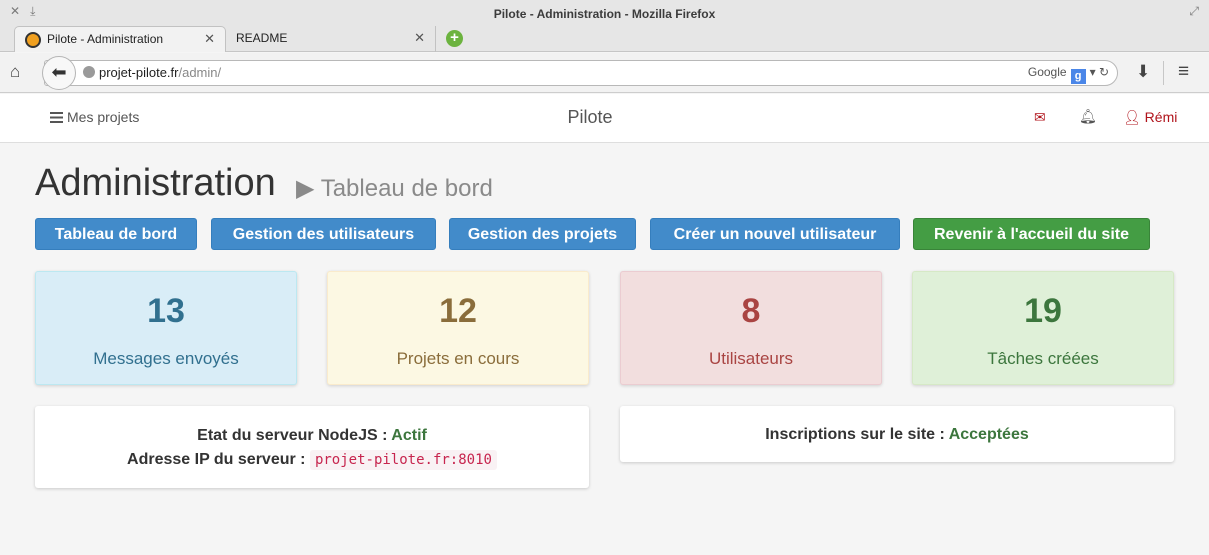 Image resolution: width=1209 pixels, height=555 pixels. I want to click on url-bar: projet-pilote.fr/admin/ Google g ▾ ↻, so click(581, 73).